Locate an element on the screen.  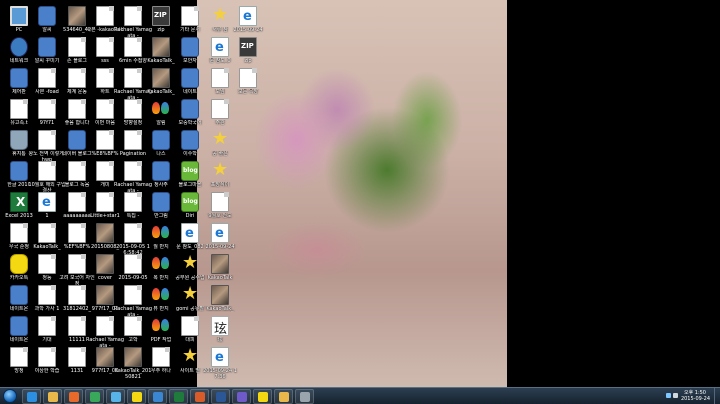
taskbar-explorer-button is located at coordinates (52, 396).